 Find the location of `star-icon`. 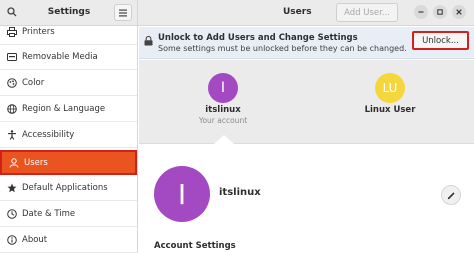

star-icon is located at coordinates (11, 188).